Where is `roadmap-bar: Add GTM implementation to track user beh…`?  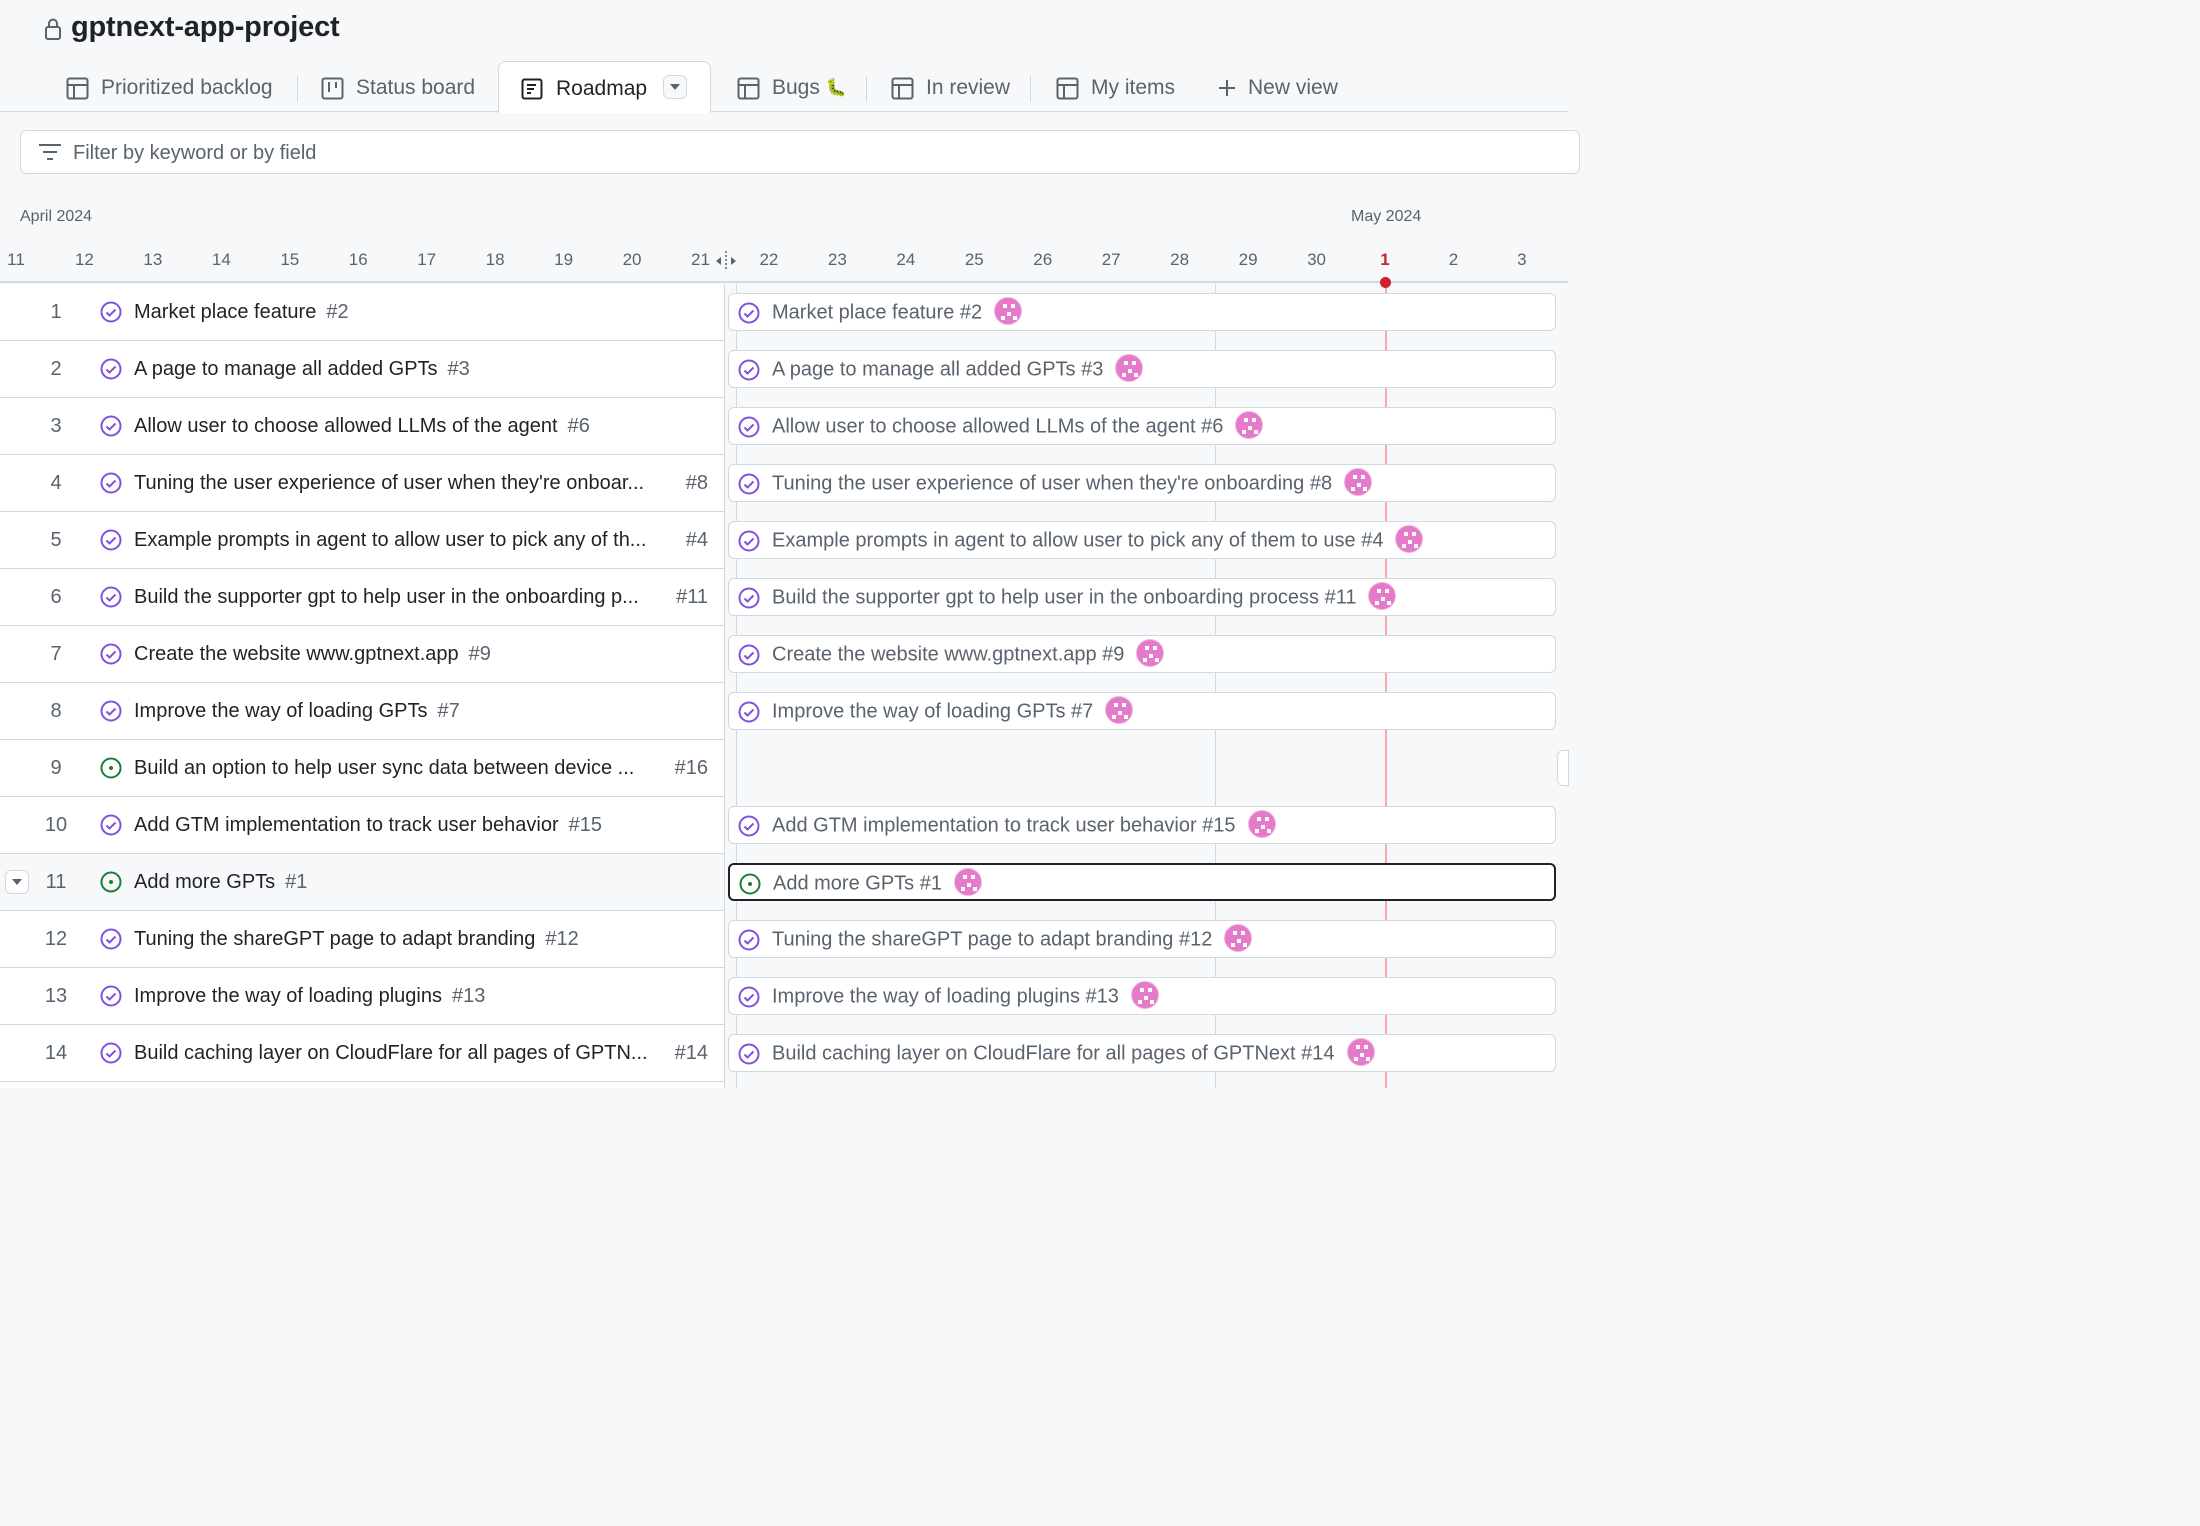
roadmap-bar: Add GTM implementation to track user beh… is located at coordinates (1142, 825).